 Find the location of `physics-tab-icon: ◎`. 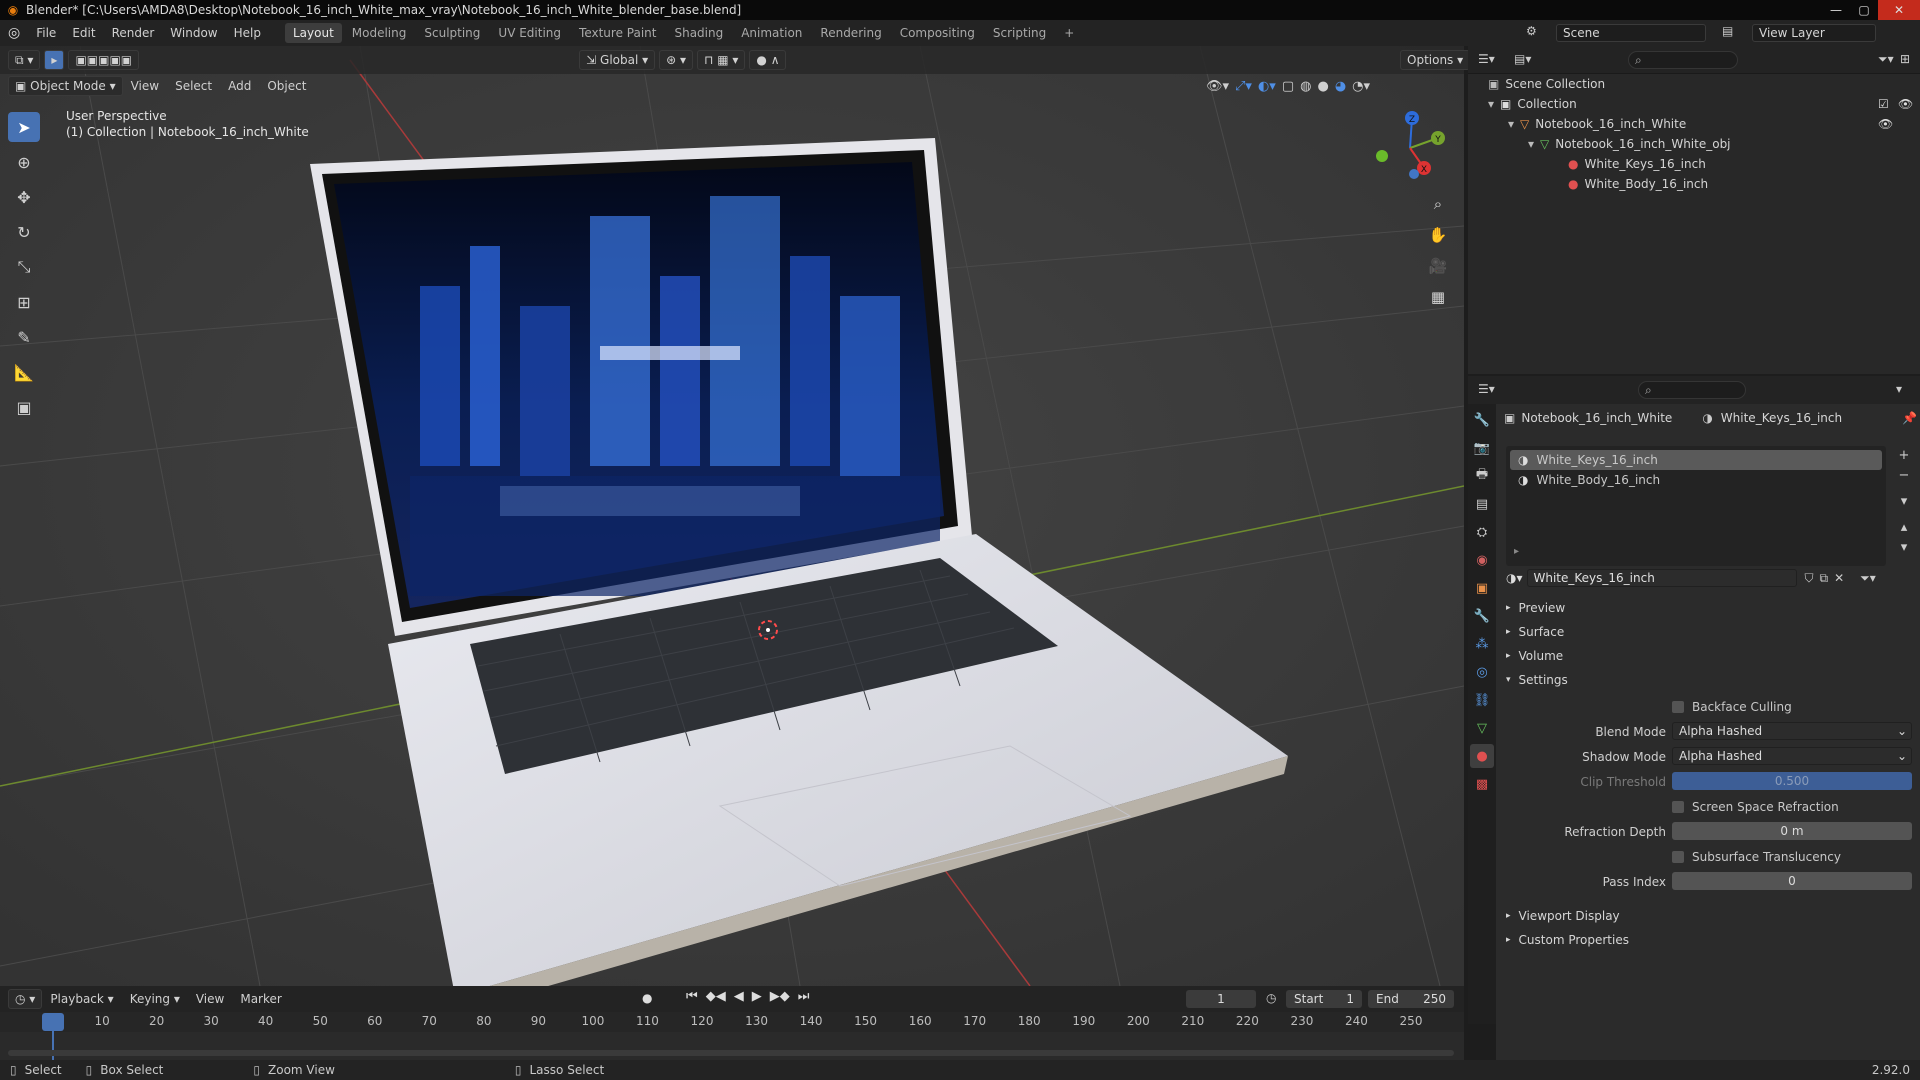

physics-tab-icon: ◎ is located at coordinates (1482, 672).